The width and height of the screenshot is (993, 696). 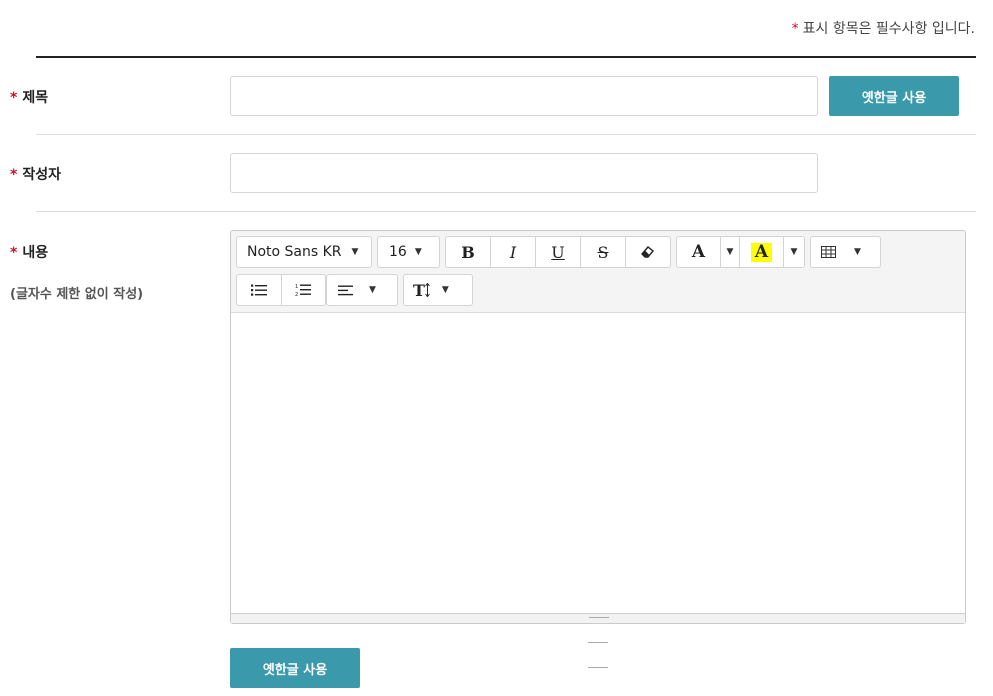 I want to click on font-family-button: Noto Sans KR ▼, so click(x=304, y=252).